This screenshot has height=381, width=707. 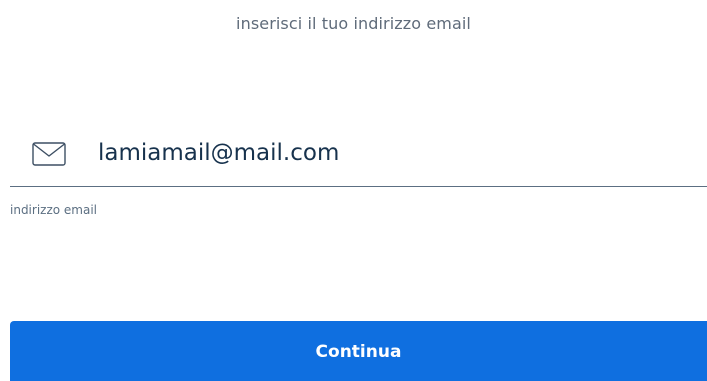 What do you see at coordinates (398, 153) in the screenshot?
I see `email-input` at bounding box center [398, 153].